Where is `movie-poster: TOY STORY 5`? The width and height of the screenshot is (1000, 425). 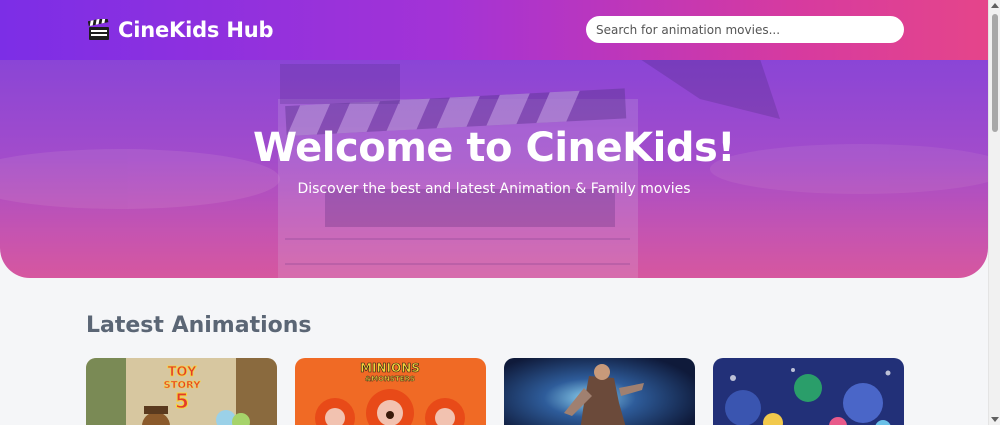 movie-poster: TOY STORY 5 is located at coordinates (181, 391).